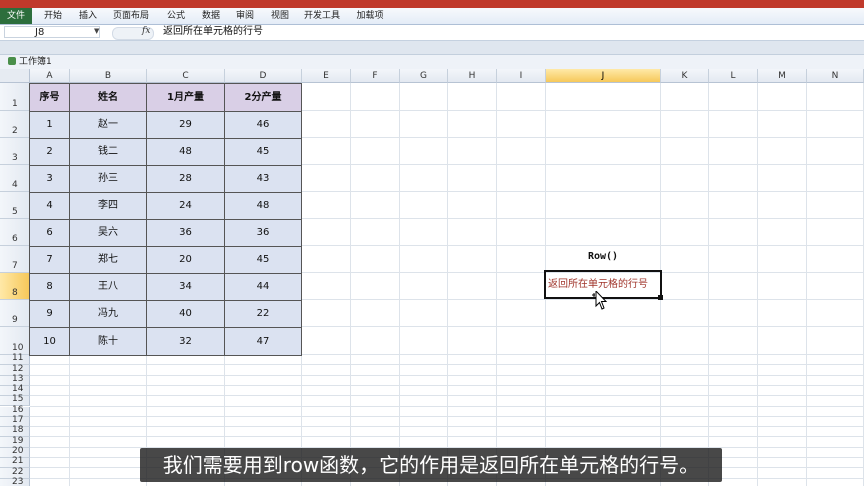  Describe the element at coordinates (146, 31) in the screenshot. I see `function-icon: fx` at that location.